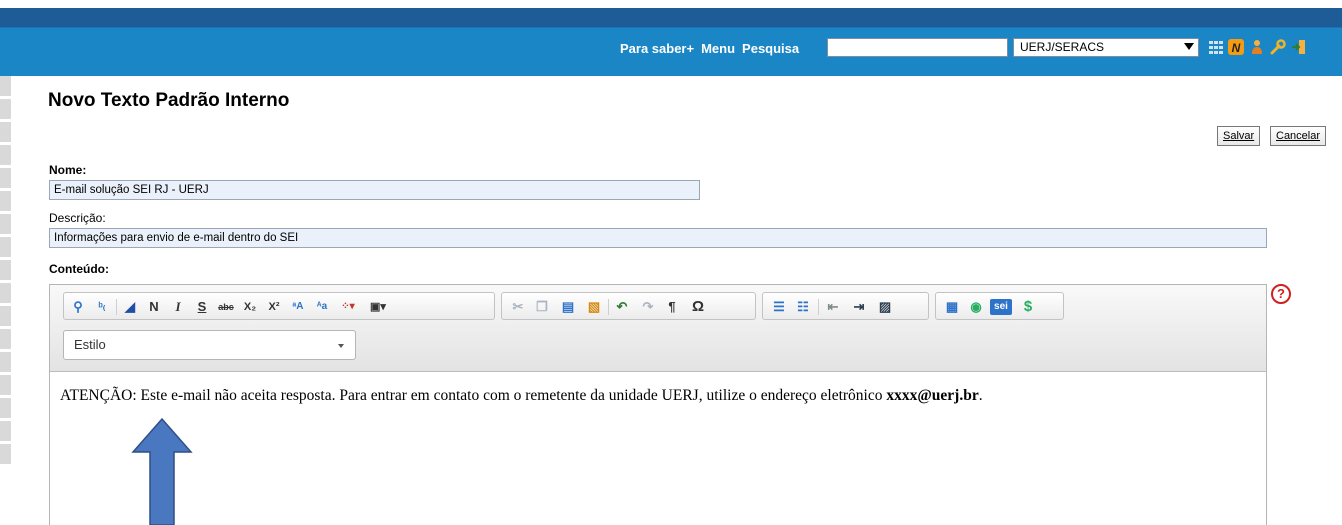 The image size is (1342, 525). What do you see at coordinates (178, 307) in the screenshot?
I see `italic-icon: I` at bounding box center [178, 307].